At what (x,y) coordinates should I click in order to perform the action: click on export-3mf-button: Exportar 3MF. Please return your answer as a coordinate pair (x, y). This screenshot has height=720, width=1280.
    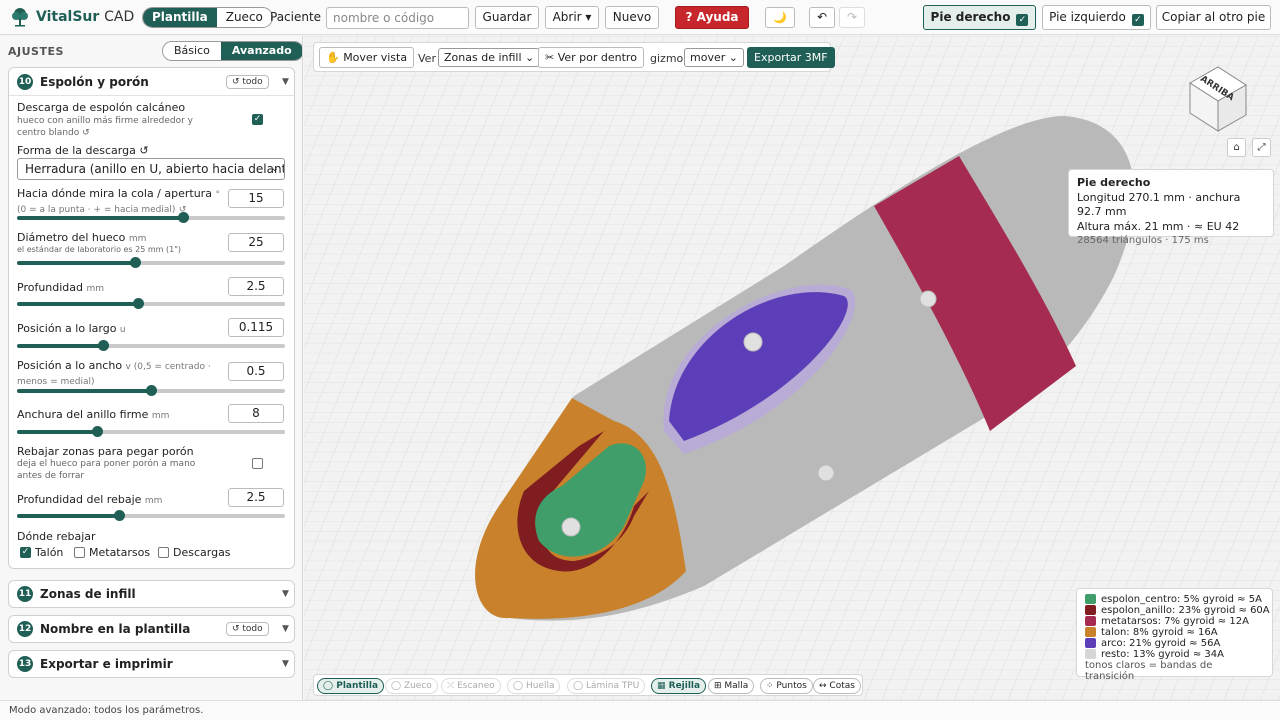
    Looking at the image, I should click on (791, 57).